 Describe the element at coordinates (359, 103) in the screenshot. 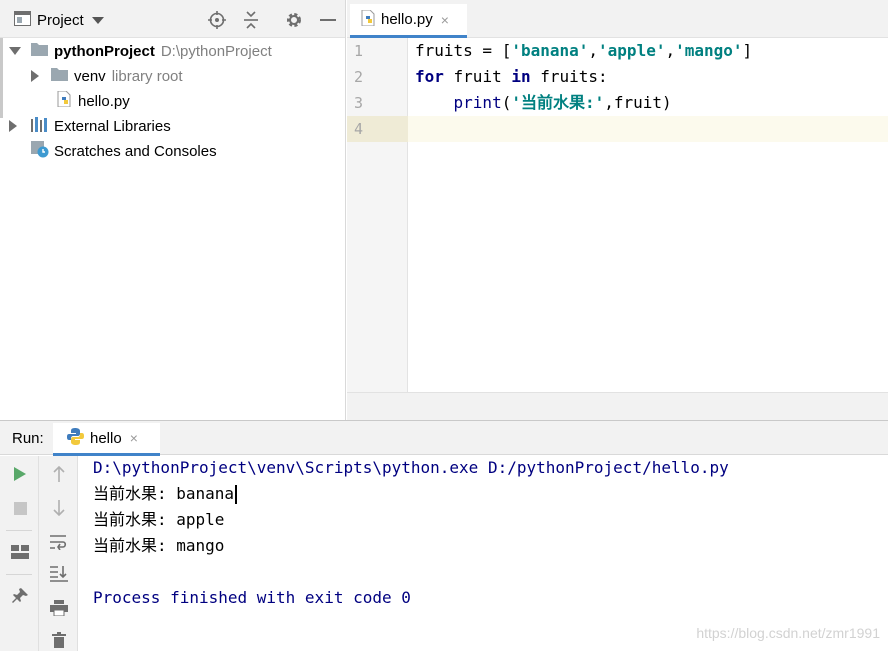

I see `line-number: 3` at that location.